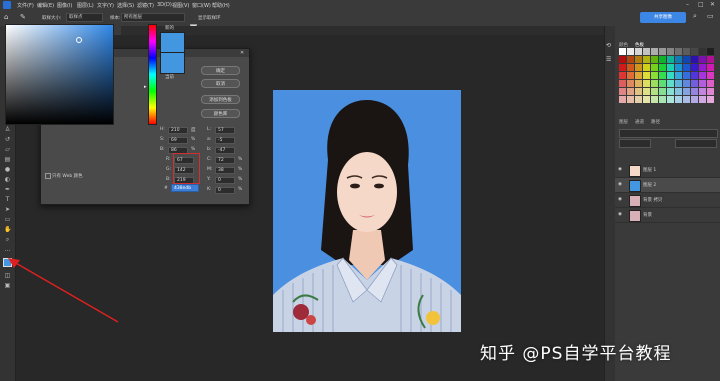 The image size is (720, 381). I want to click on minimize-icon: –, so click(687, 4).